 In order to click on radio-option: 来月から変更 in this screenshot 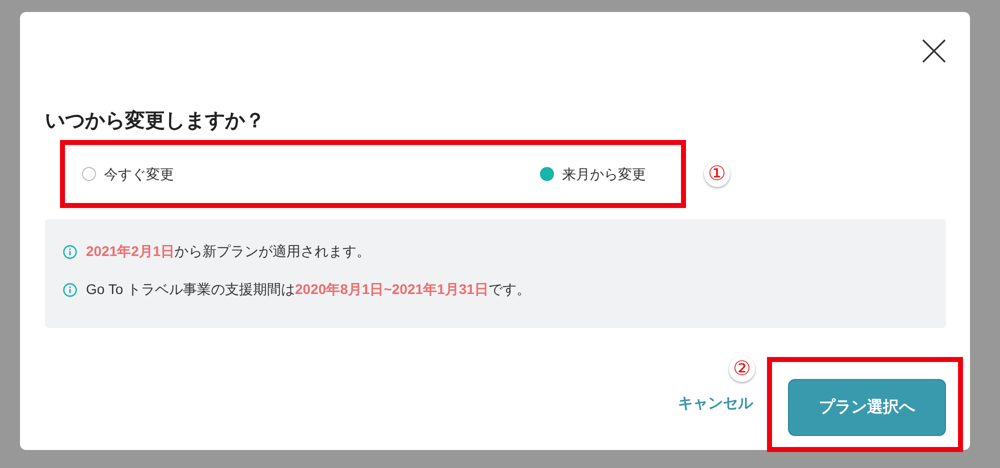, I will do `click(593, 174)`.